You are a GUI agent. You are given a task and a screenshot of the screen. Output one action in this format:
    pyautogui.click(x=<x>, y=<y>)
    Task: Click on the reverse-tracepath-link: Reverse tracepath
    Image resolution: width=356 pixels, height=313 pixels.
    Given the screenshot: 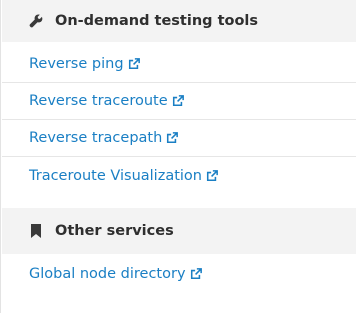 What is the action you would take?
    pyautogui.click(x=104, y=138)
    